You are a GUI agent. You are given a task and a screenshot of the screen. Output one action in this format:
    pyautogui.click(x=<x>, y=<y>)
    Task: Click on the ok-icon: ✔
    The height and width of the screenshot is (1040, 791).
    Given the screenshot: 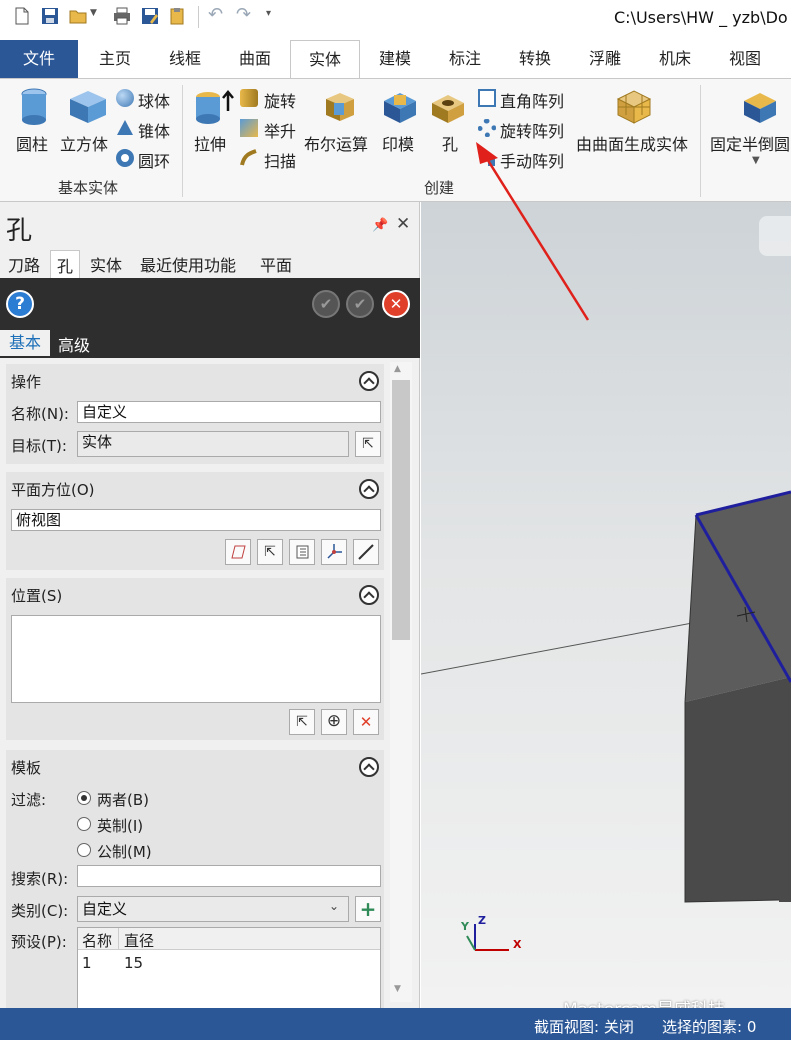 What is the action you would take?
    pyautogui.click(x=360, y=304)
    